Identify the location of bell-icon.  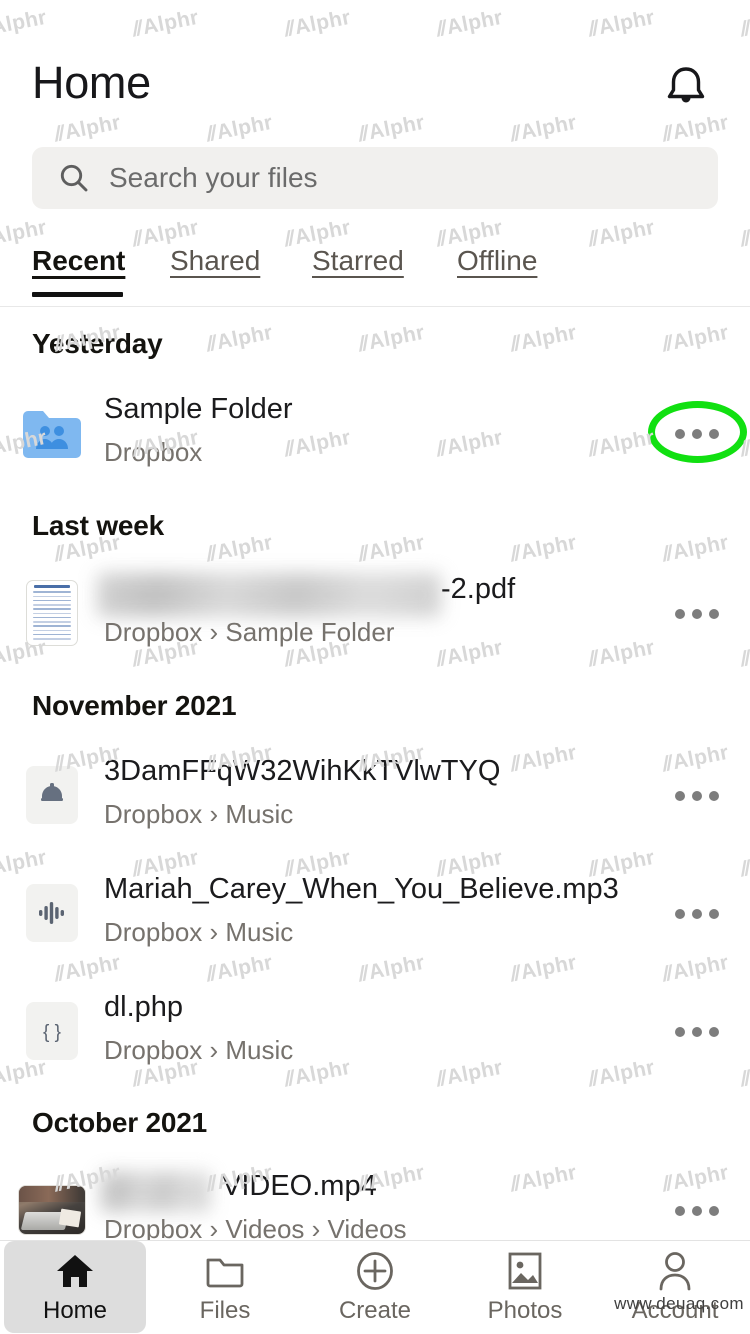
(686, 89).